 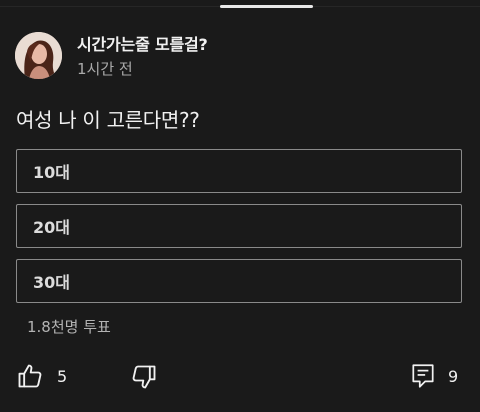 What do you see at coordinates (30, 376) in the screenshot?
I see `thumb-up-icon` at bounding box center [30, 376].